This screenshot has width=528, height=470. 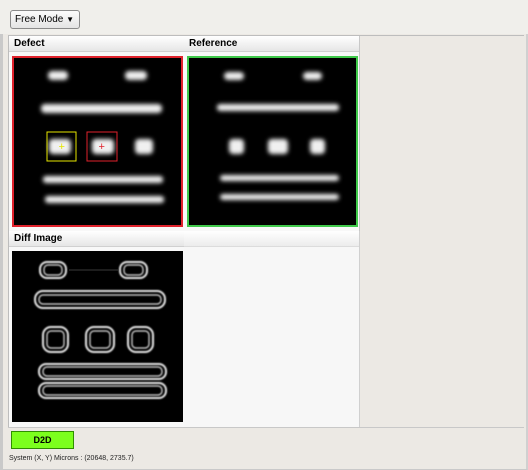 I want to click on reference-image, so click(x=272, y=141).